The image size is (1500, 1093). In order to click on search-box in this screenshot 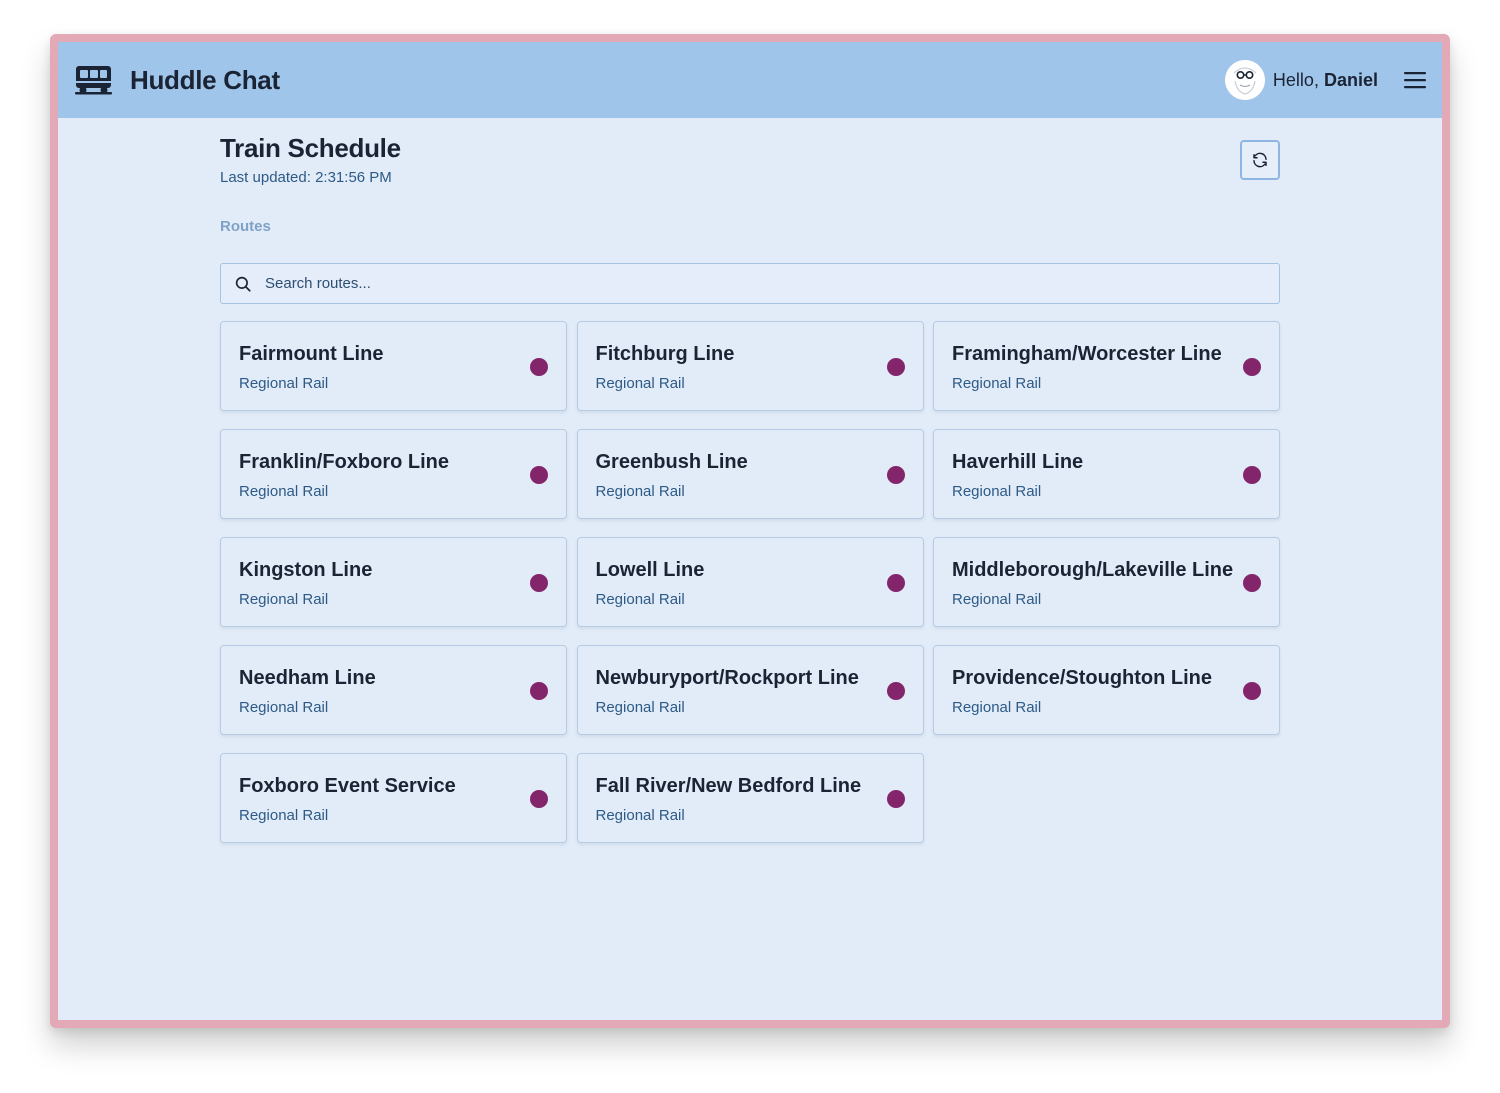, I will do `click(750, 283)`.